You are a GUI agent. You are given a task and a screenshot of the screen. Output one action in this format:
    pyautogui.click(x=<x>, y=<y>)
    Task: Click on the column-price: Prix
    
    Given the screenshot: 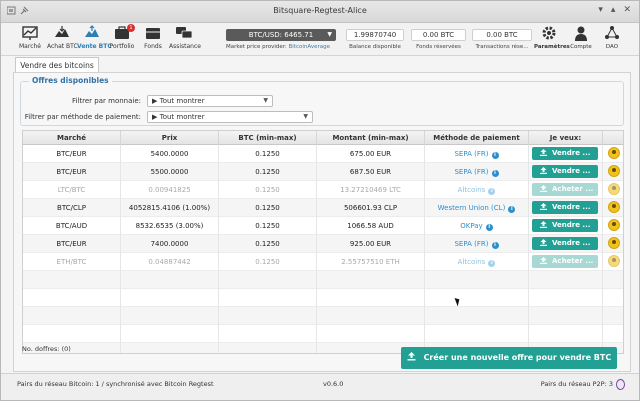 What is the action you would take?
    pyautogui.click(x=170, y=138)
    